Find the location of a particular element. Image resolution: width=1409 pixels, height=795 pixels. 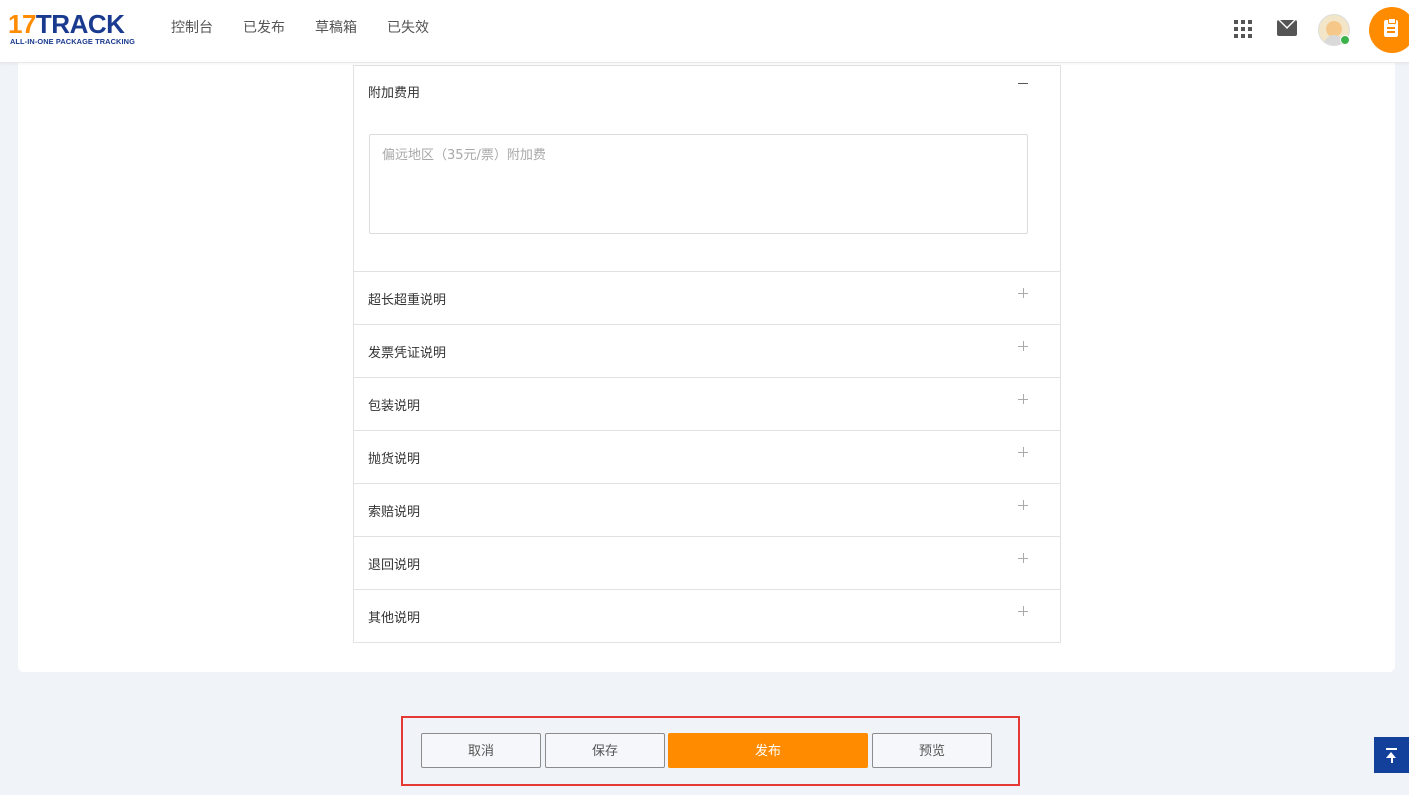

back-to-top-button is located at coordinates (1391, 755).